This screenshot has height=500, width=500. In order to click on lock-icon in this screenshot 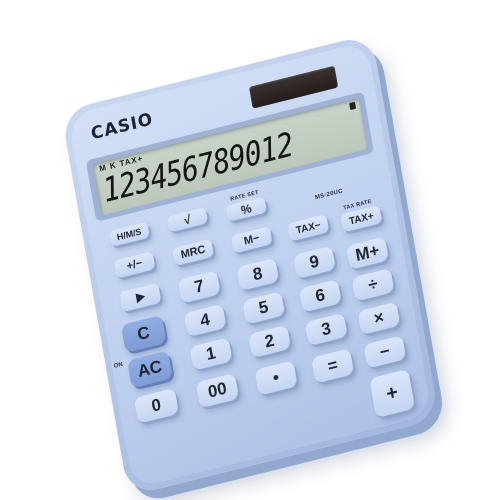, I will do `click(353, 106)`.